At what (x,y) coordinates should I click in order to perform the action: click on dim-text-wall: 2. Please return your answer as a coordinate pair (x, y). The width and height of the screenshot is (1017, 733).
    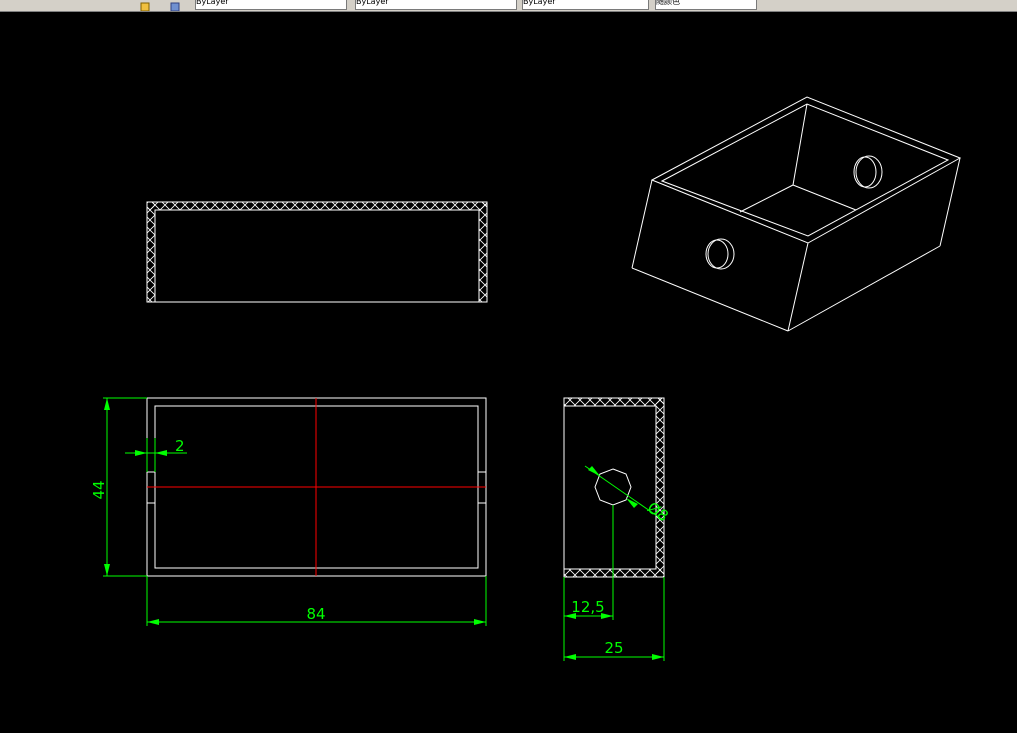
    Looking at the image, I should click on (180, 446).